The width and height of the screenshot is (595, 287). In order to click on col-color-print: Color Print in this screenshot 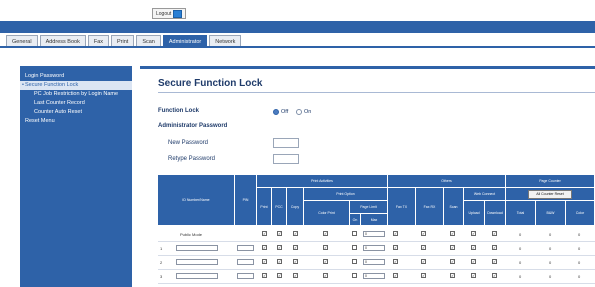, I will do `click(327, 213)`.